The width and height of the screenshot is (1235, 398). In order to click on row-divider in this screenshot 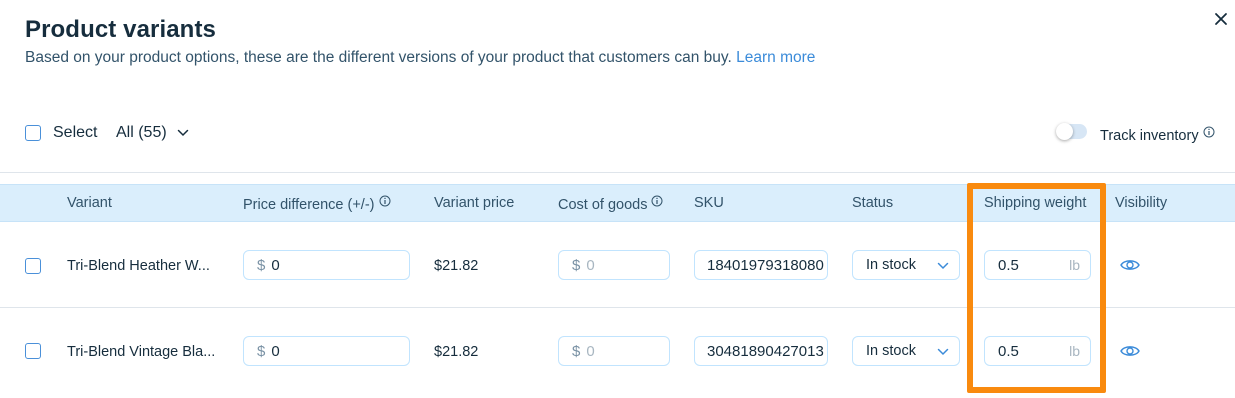, I will do `click(617, 307)`.